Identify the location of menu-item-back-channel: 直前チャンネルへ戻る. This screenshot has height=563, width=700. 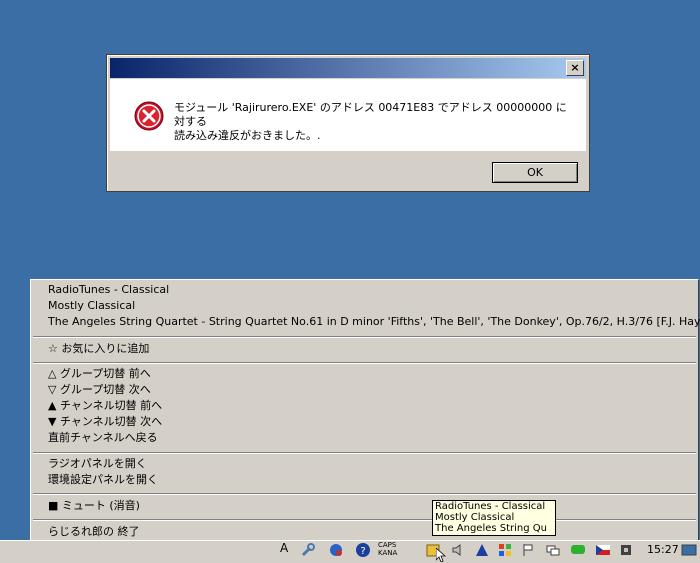
(103, 438).